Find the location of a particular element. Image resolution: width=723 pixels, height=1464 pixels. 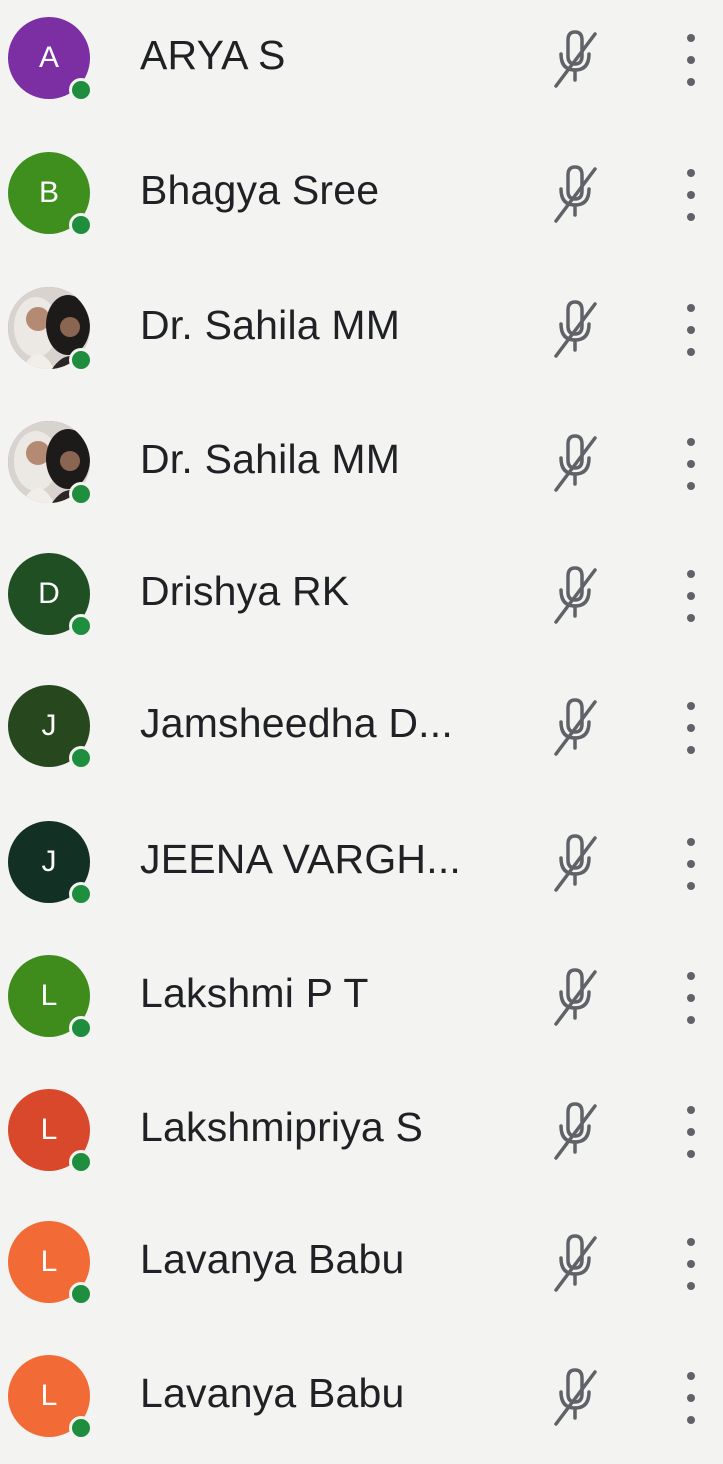

avatar-initial: B is located at coordinates (48, 192).